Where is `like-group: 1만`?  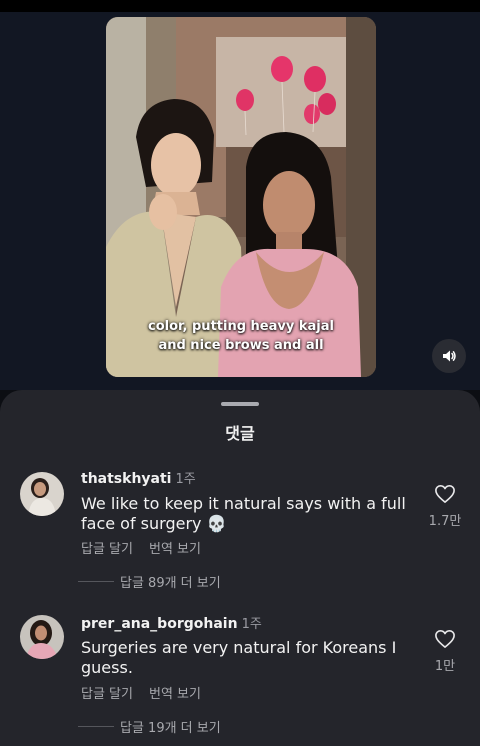 like-group: 1만 is located at coordinates (445, 651).